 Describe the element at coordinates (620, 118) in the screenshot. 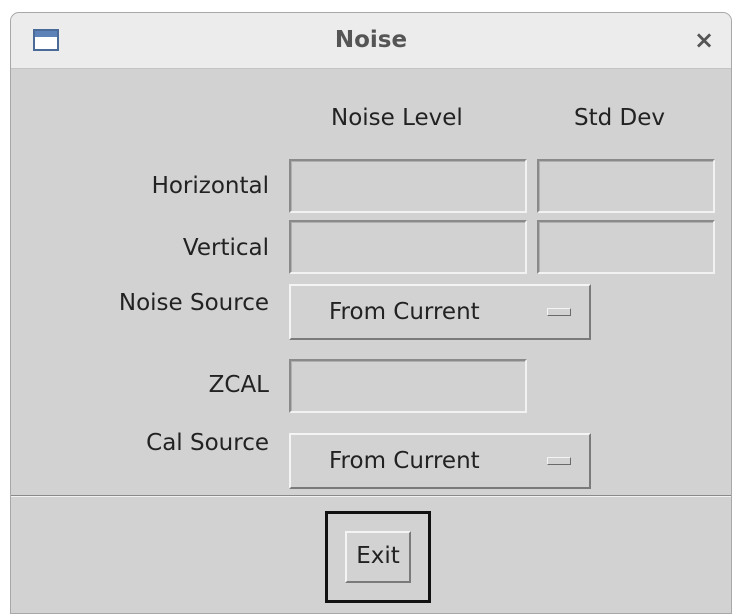

I see `column-header-std-dev: Std Dev` at that location.